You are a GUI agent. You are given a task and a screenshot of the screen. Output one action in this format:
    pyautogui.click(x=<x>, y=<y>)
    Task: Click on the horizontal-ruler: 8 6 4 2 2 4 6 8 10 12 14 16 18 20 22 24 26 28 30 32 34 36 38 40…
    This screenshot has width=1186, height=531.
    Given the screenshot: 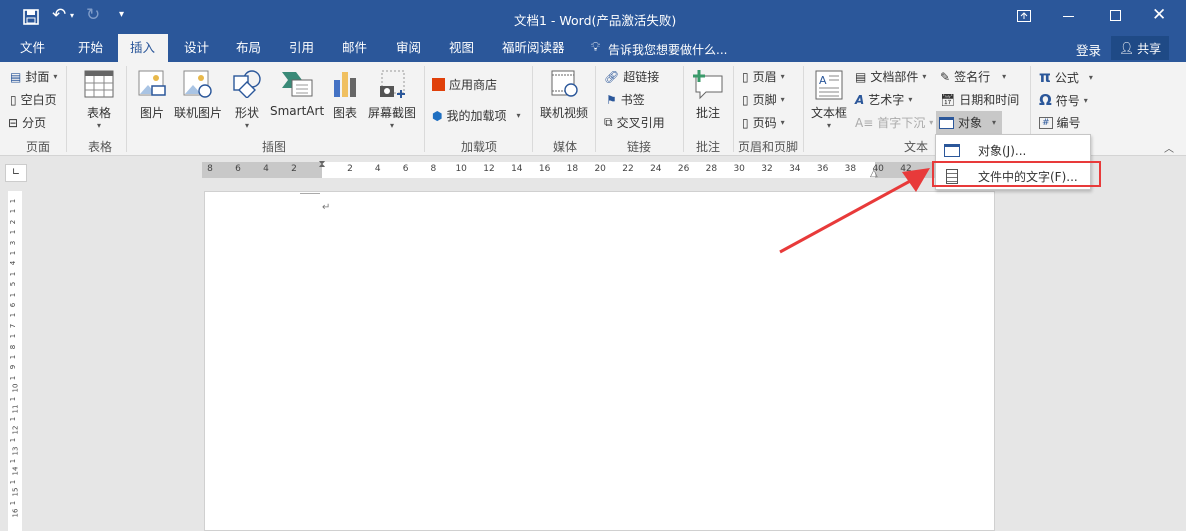 What is the action you would take?
    pyautogui.click(x=571, y=170)
    